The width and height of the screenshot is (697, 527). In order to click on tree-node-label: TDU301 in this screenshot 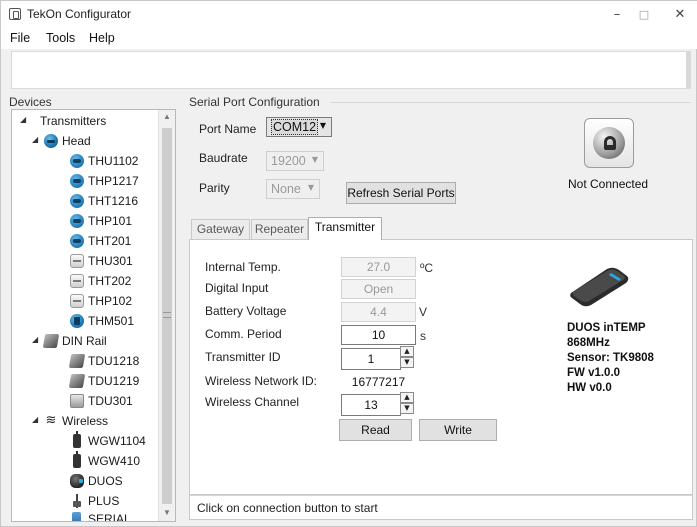, I will do `click(110, 401)`.